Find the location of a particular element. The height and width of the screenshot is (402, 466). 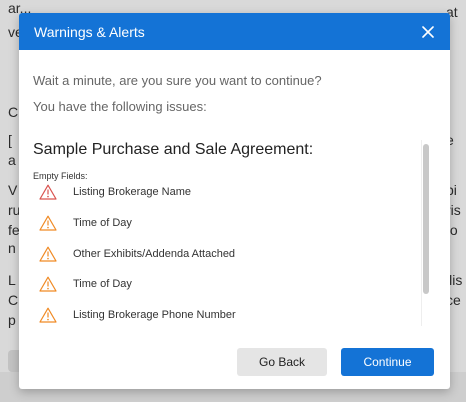

continue-button: Continue is located at coordinates (387, 362).